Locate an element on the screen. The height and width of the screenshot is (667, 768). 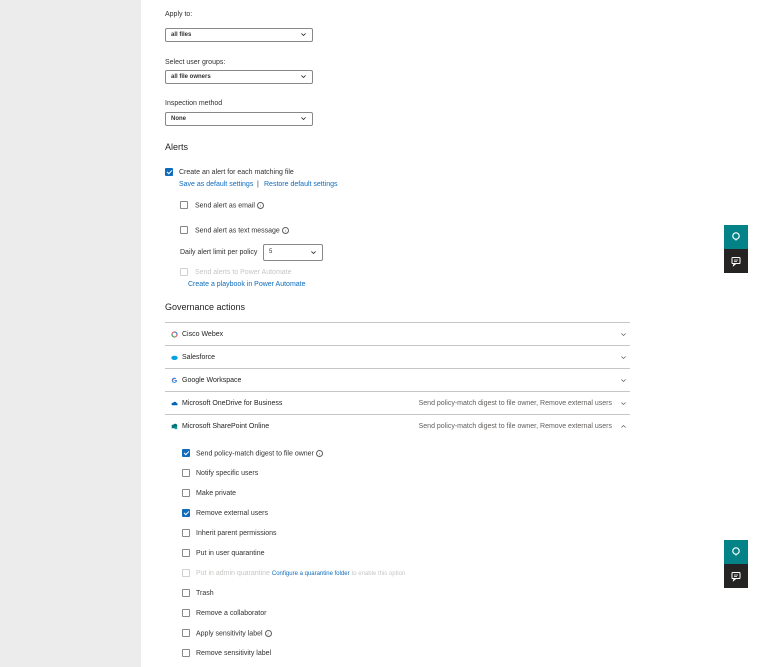
restore-default-link: Restore default settings is located at coordinates (301, 184).